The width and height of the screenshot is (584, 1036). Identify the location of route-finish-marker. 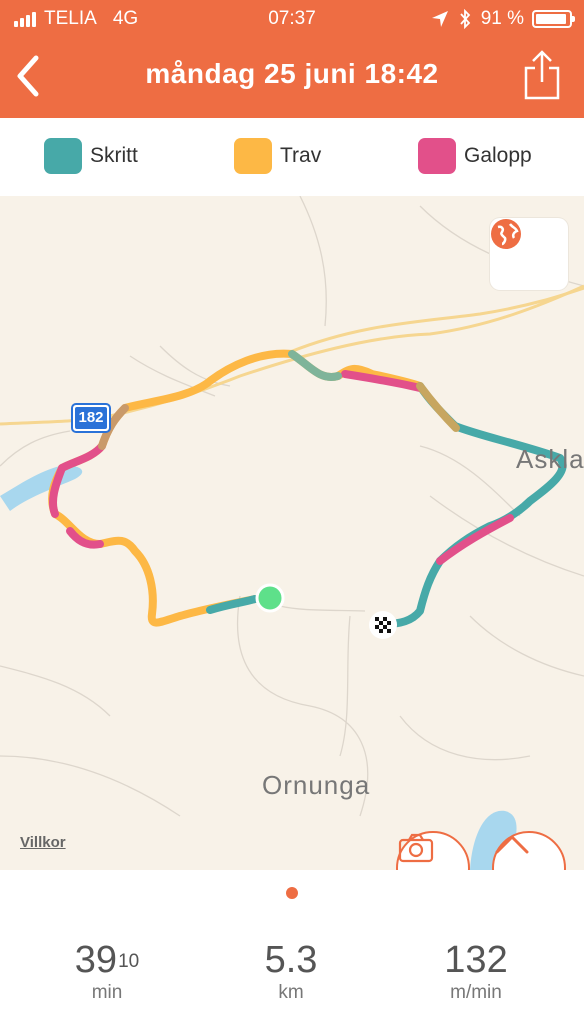
(383, 625).